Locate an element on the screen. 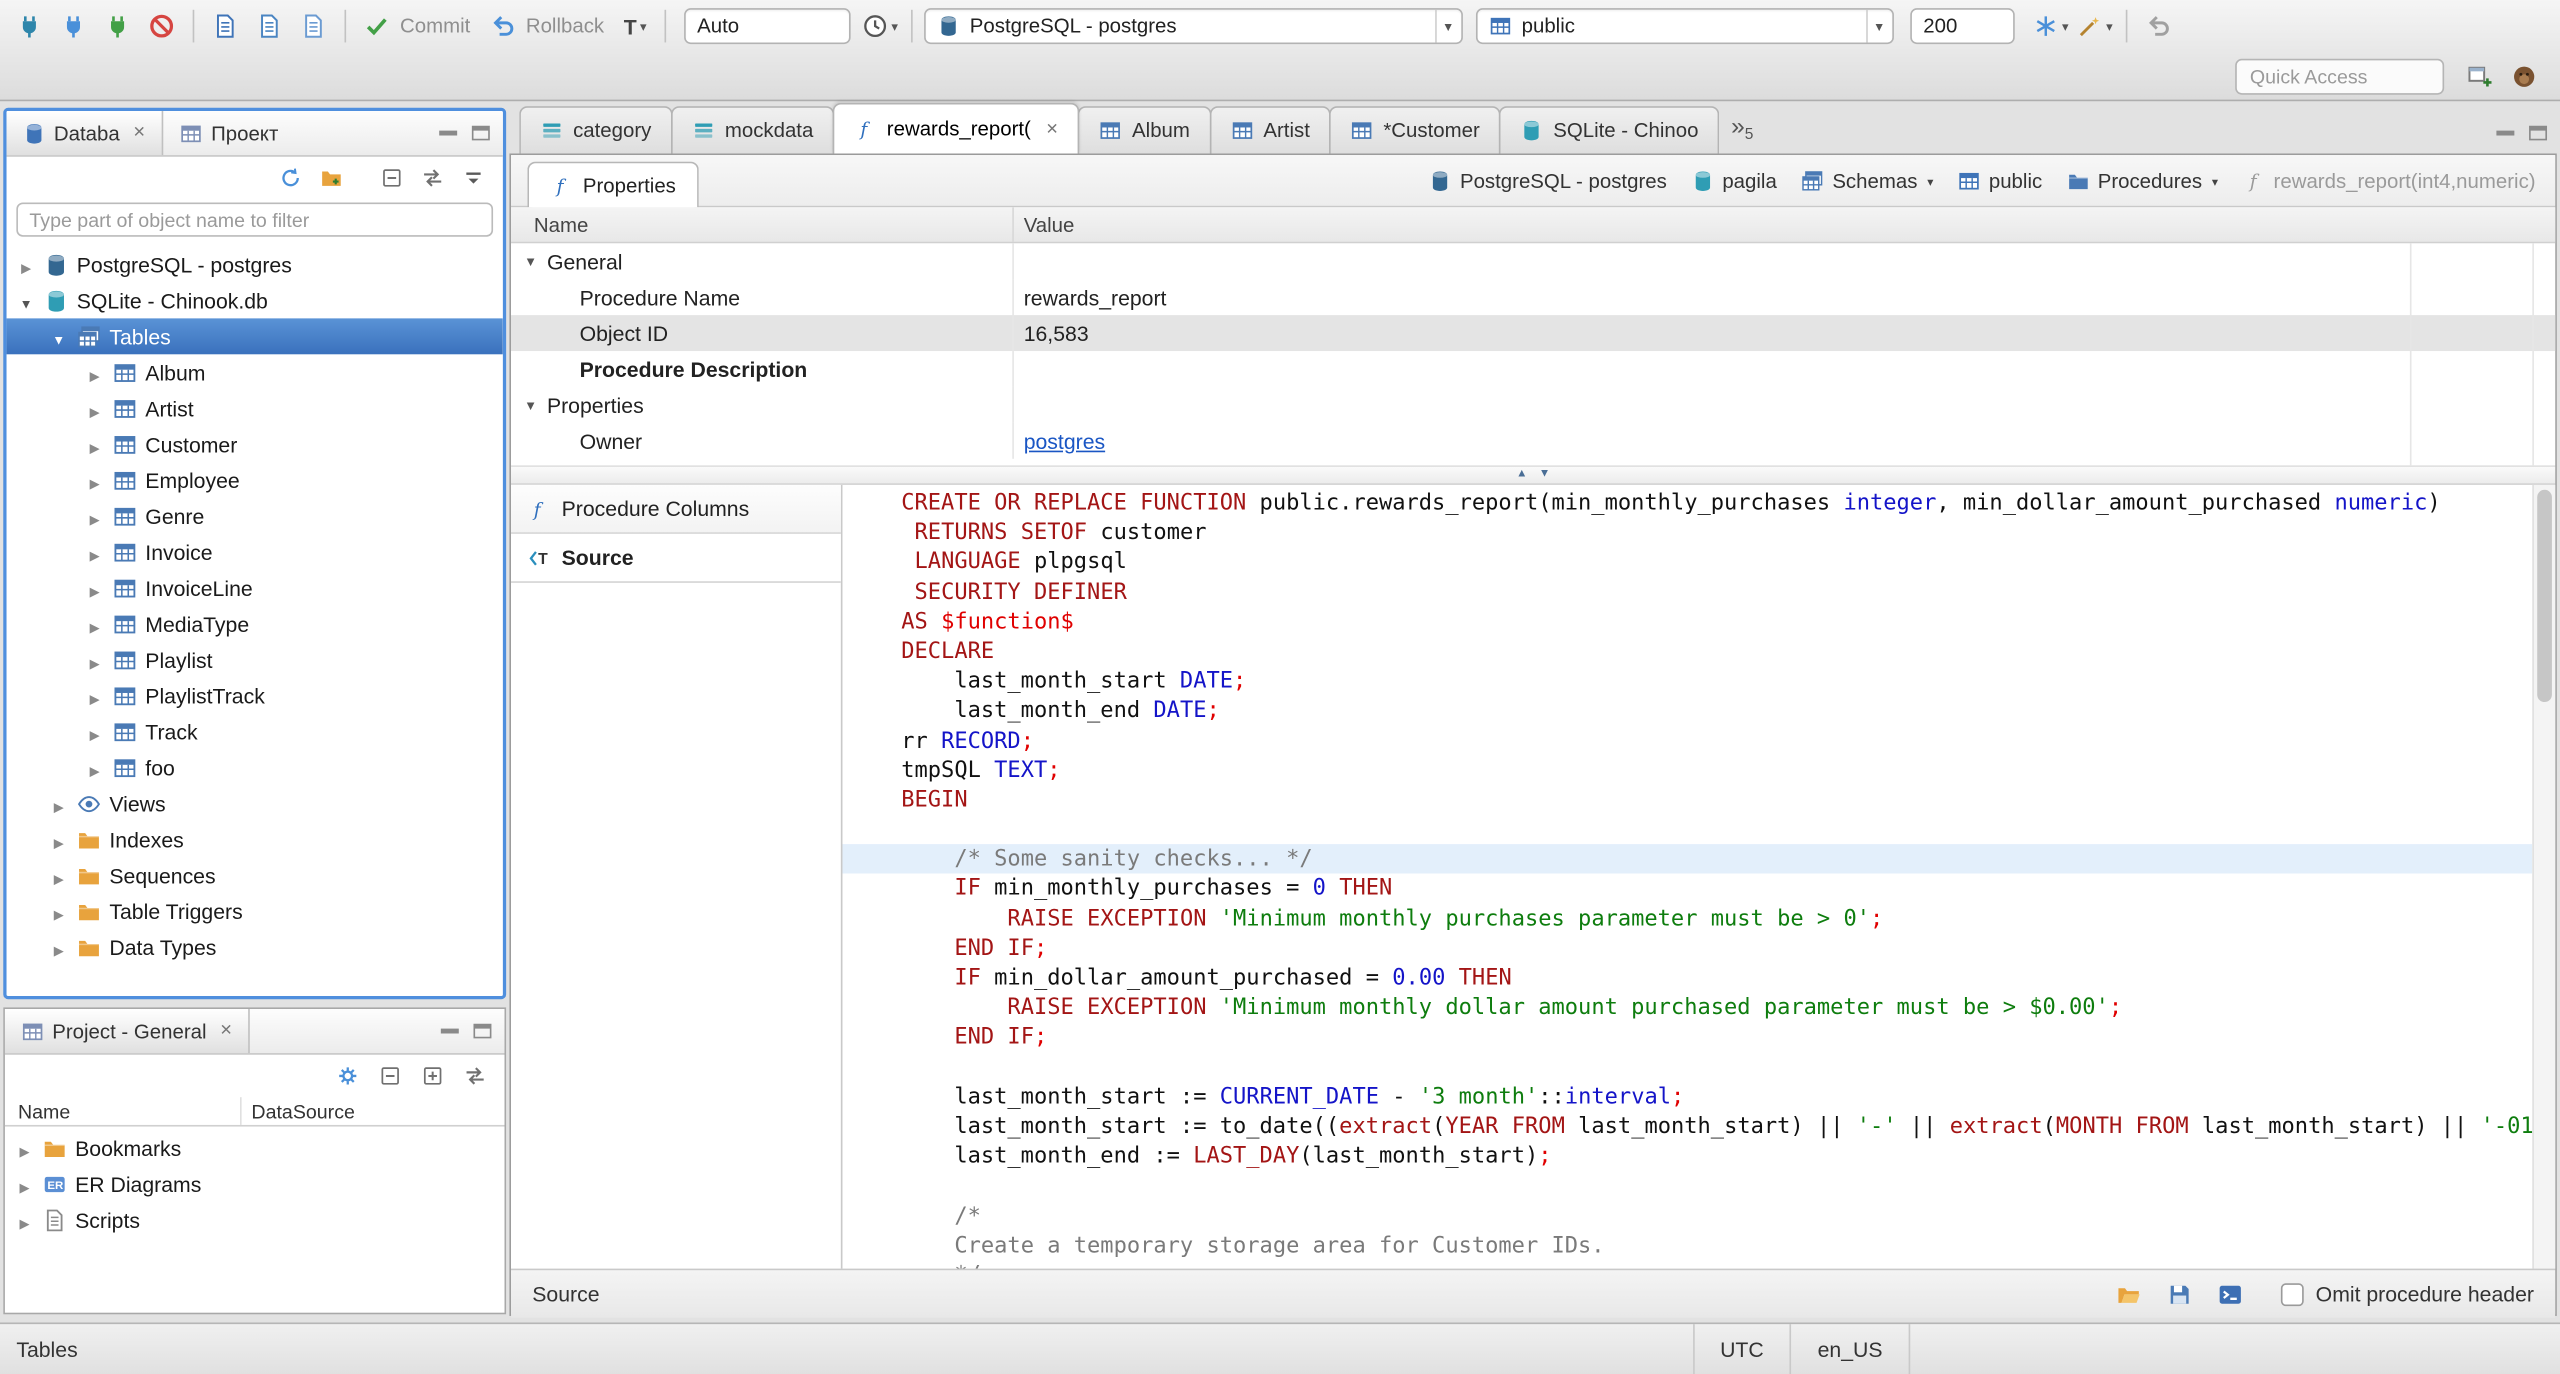 The image size is (2560, 1374). timezone-indicator: UTC is located at coordinates (1741, 1349).